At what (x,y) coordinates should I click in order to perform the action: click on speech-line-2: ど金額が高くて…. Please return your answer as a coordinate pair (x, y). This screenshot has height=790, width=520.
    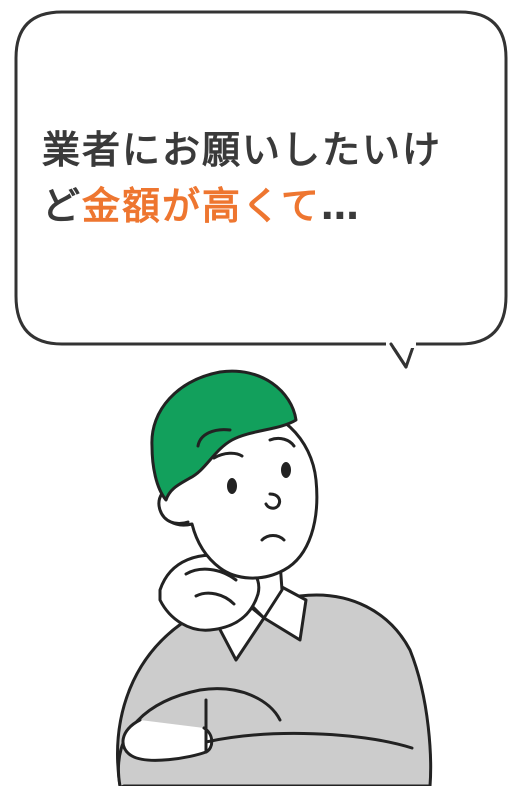
    Looking at the image, I should click on (262, 206).